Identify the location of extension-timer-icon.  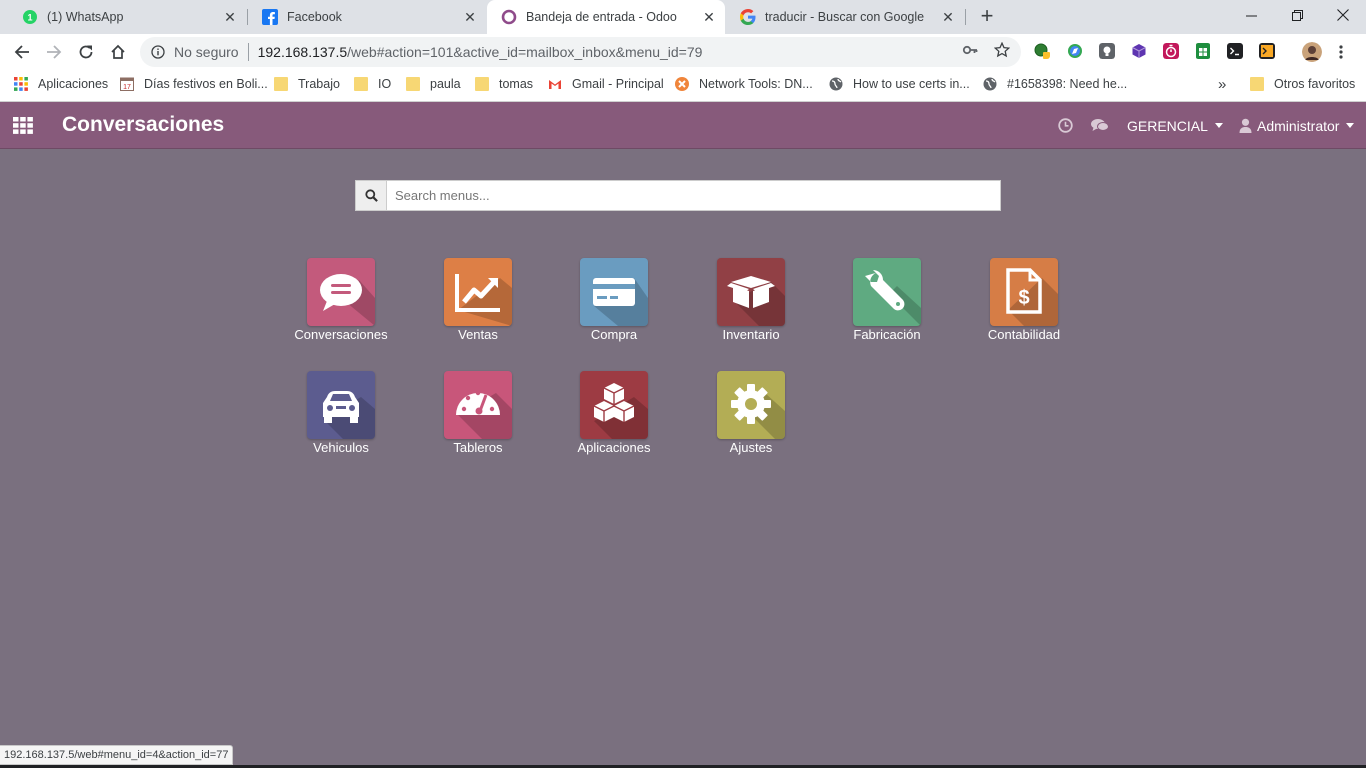
(1171, 51).